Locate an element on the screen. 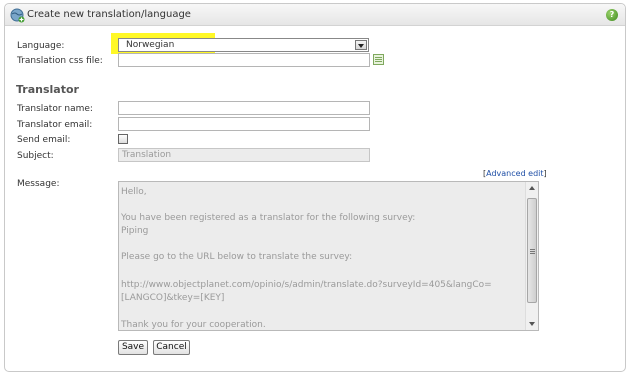  scroll-up-arrow-icon is located at coordinates (532, 188).